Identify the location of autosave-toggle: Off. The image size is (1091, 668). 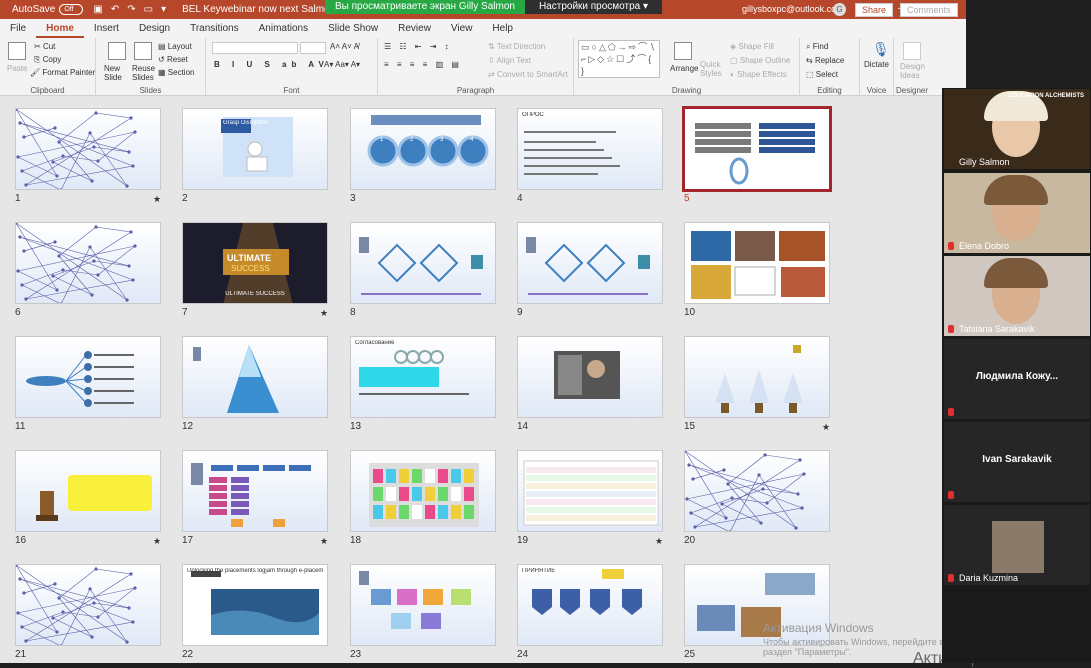
(71, 9).